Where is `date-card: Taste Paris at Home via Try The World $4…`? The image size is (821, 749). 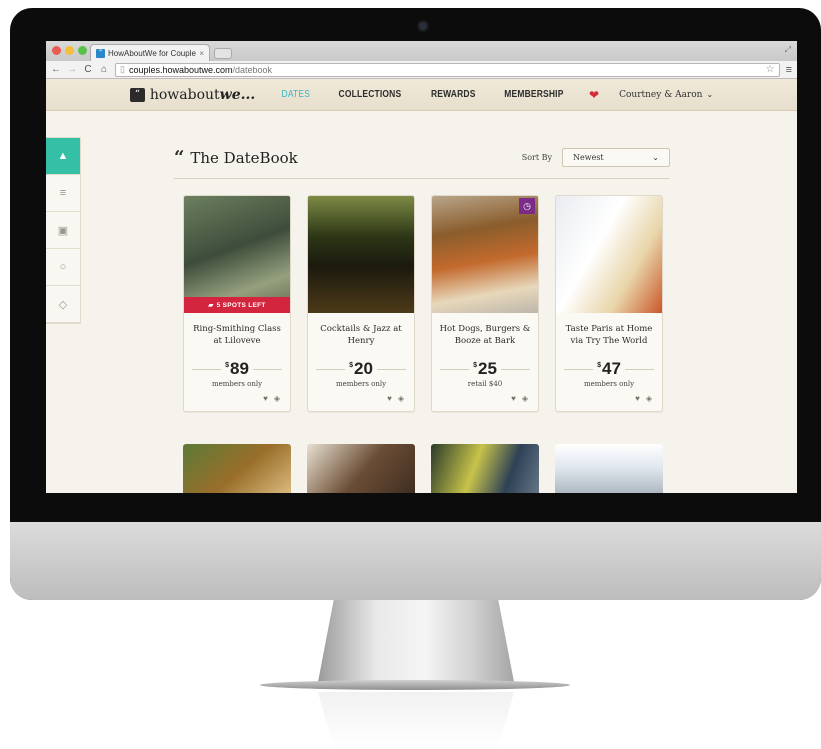
date-card: Taste Paris at Home via Try The World $4… is located at coordinates (609, 303).